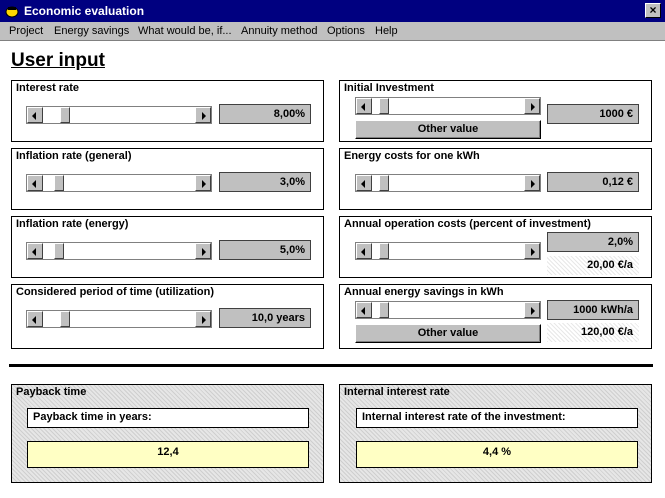  What do you see at coordinates (497, 454) in the screenshot?
I see `irr-value: 4,4 %` at bounding box center [497, 454].